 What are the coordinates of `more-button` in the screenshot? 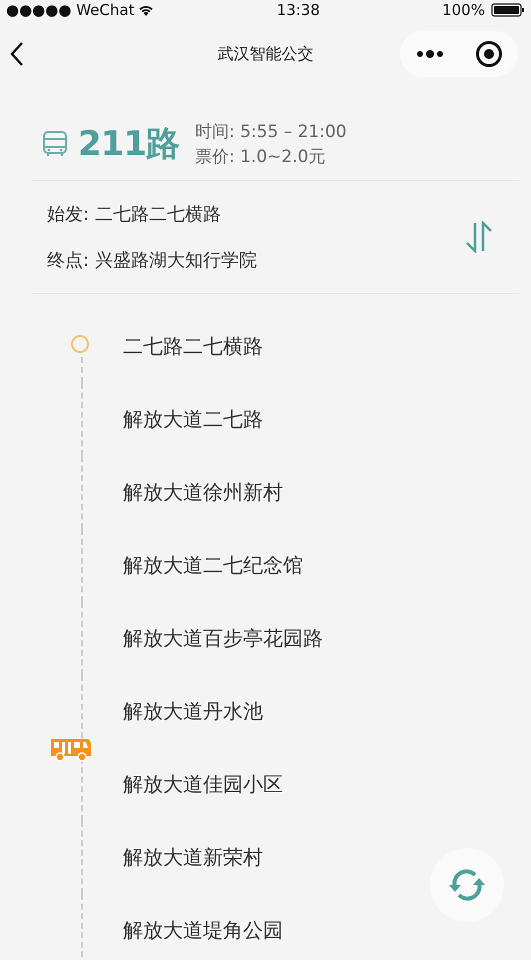 It's located at (430, 54).